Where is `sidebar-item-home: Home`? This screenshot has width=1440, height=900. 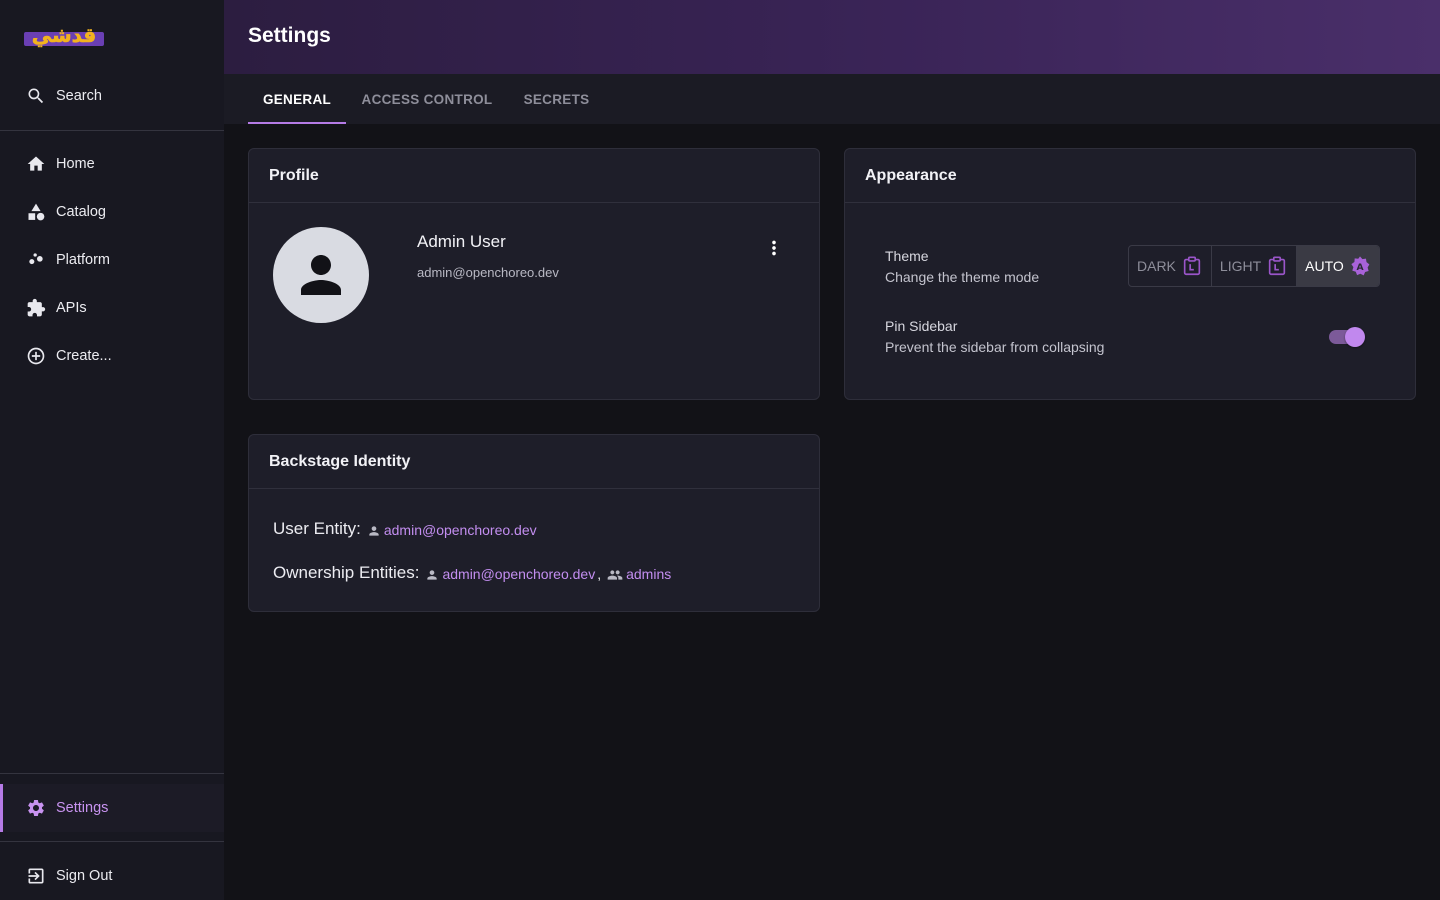 sidebar-item-home: Home is located at coordinates (112, 164).